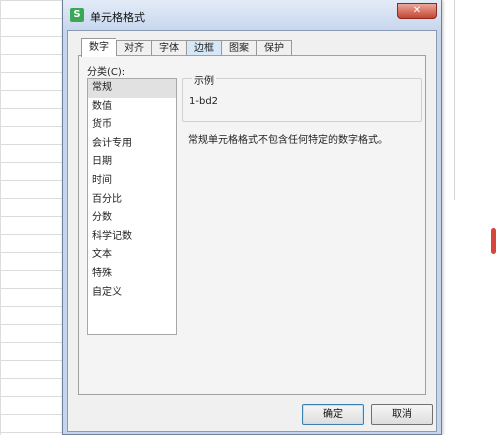 Image resolution: width=500 pixels, height=435 pixels. What do you see at coordinates (132, 162) in the screenshot?
I see `category-item-date: 日期` at bounding box center [132, 162].